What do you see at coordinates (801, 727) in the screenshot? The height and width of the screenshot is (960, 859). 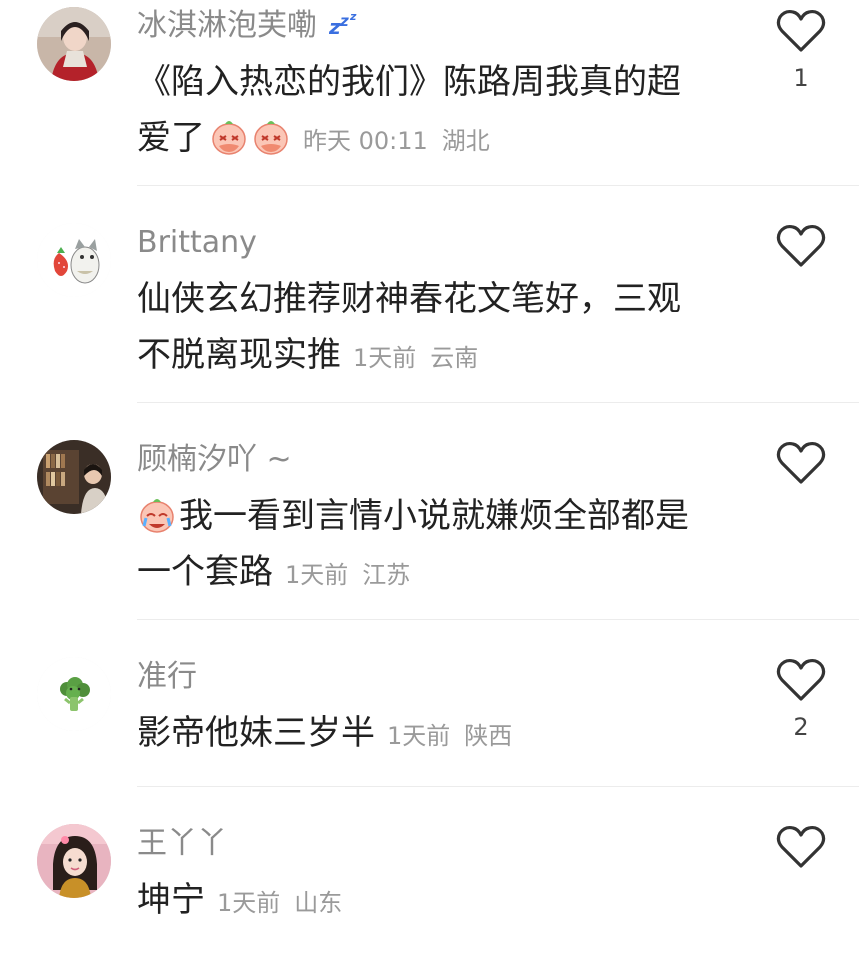 I see `like-count: 2` at bounding box center [801, 727].